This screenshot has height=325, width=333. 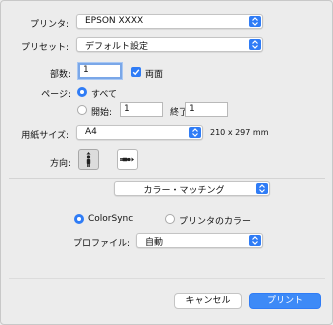 What do you see at coordinates (56, 95) in the screenshot?
I see `pages-label: ページ:` at bounding box center [56, 95].